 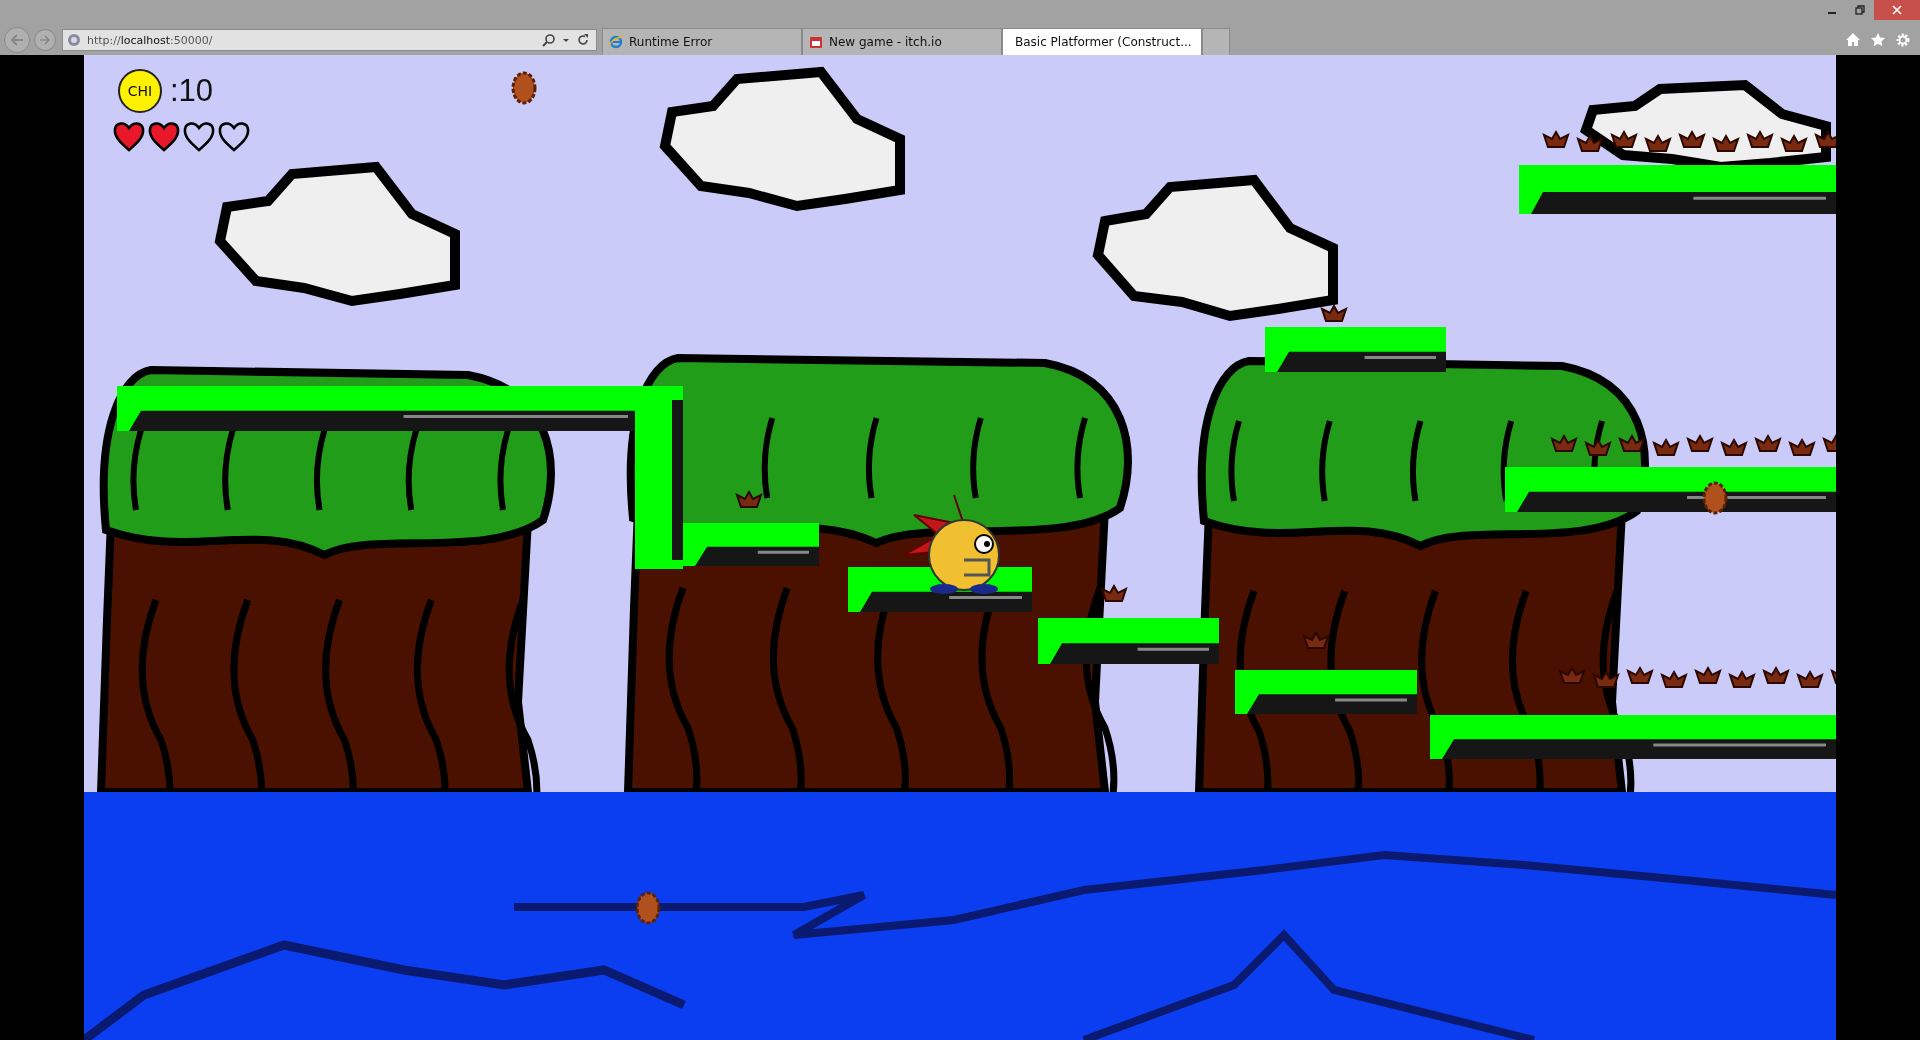 I want to click on back-button, so click(x=17, y=40).